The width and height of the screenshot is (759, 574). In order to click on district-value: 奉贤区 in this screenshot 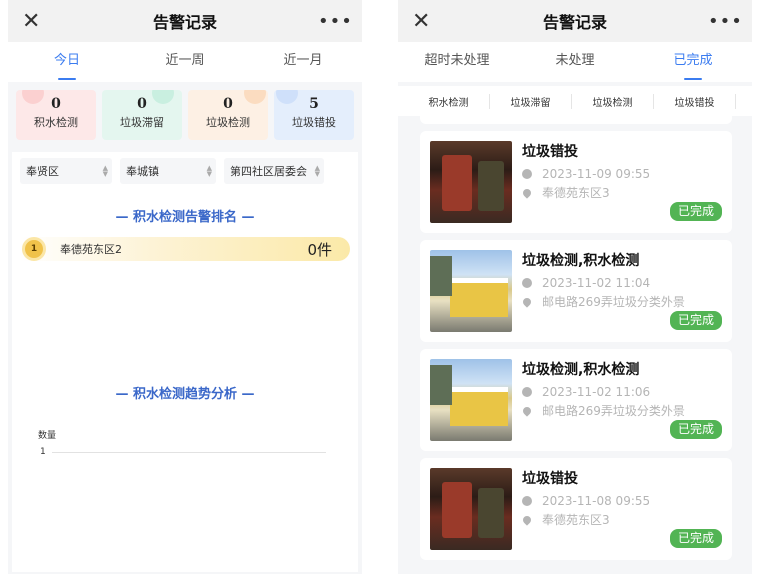, I will do `click(42, 171)`.